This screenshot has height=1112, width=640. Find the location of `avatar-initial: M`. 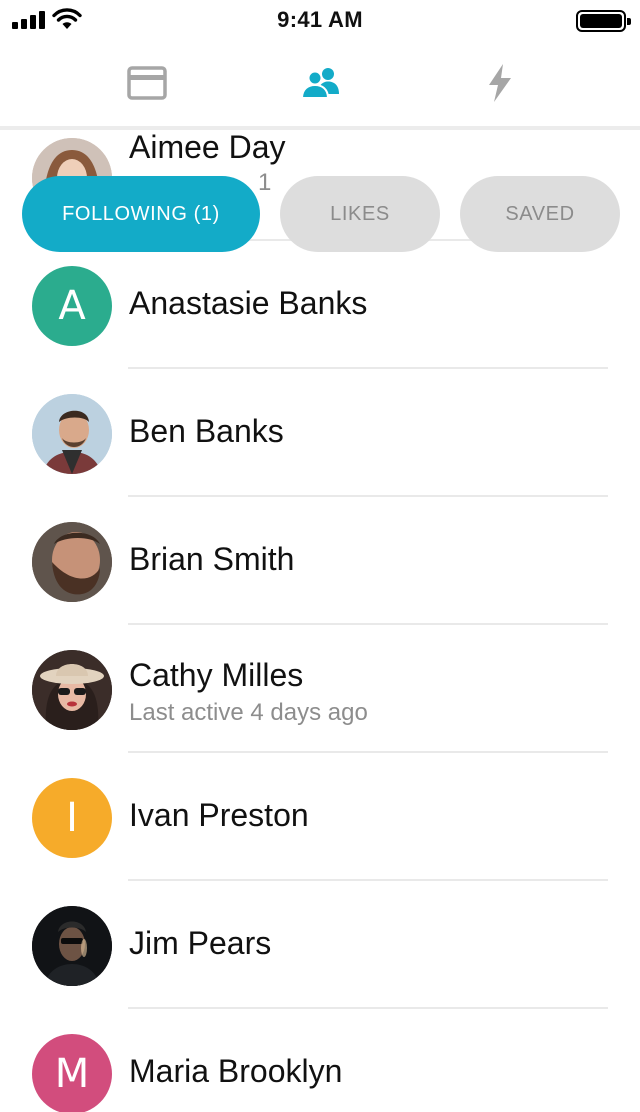

avatar-initial: M is located at coordinates (72, 1074).